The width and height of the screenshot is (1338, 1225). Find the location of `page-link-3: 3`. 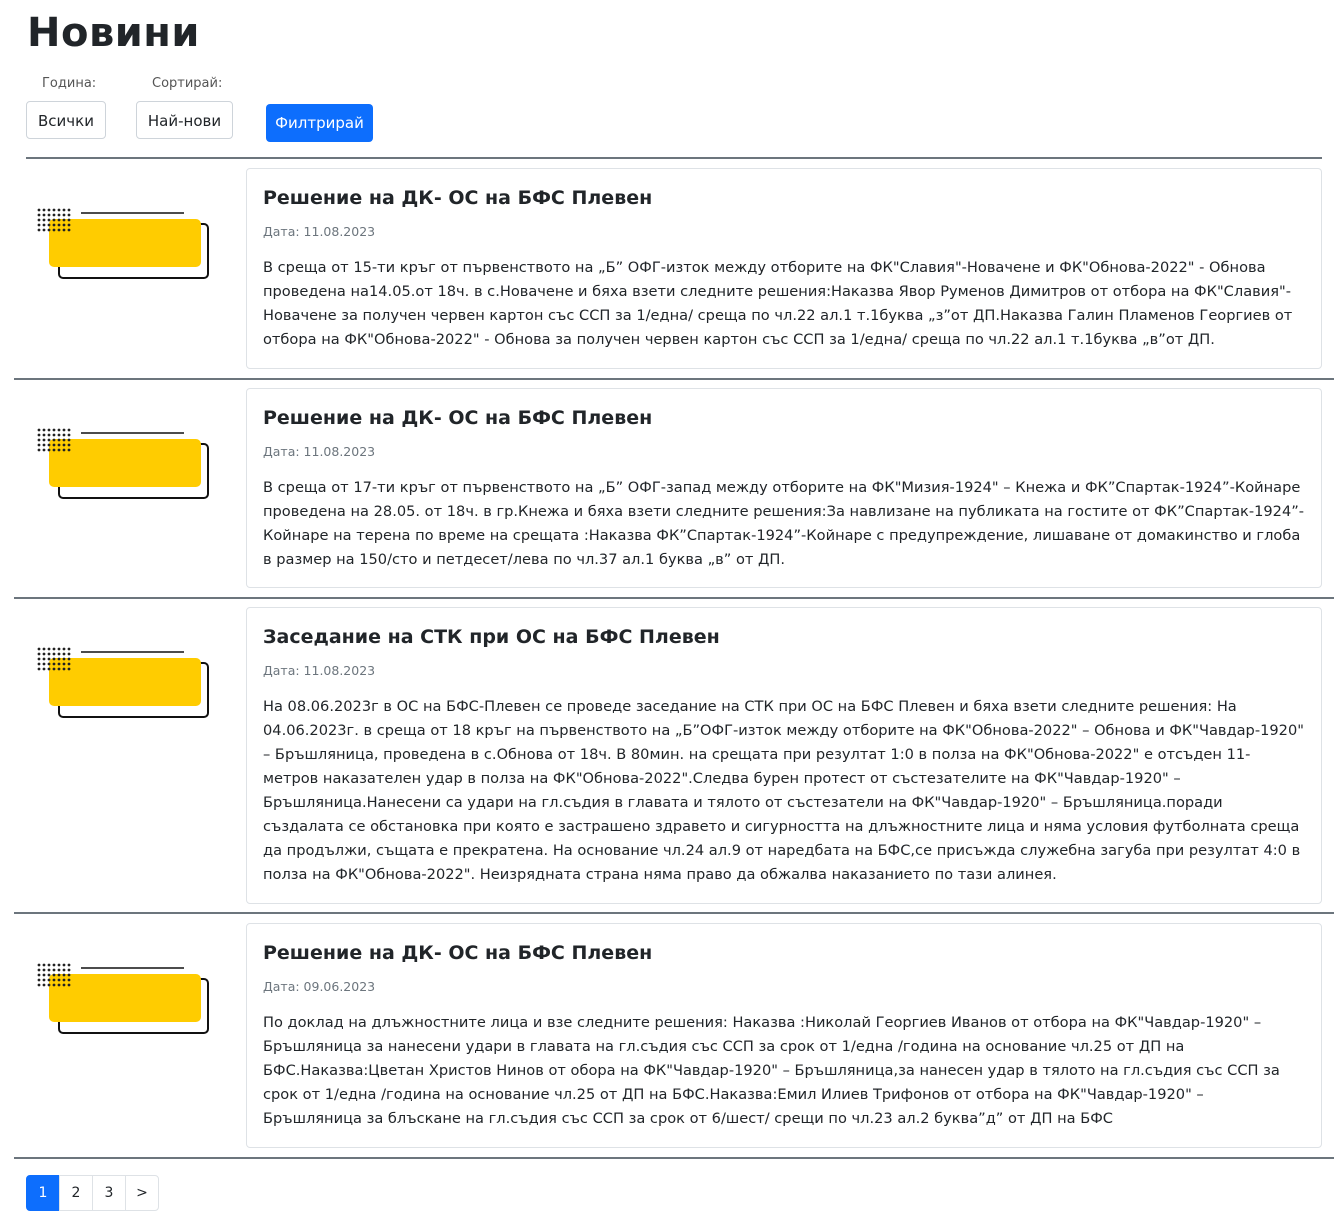

page-link-3: 3 is located at coordinates (109, 1193).